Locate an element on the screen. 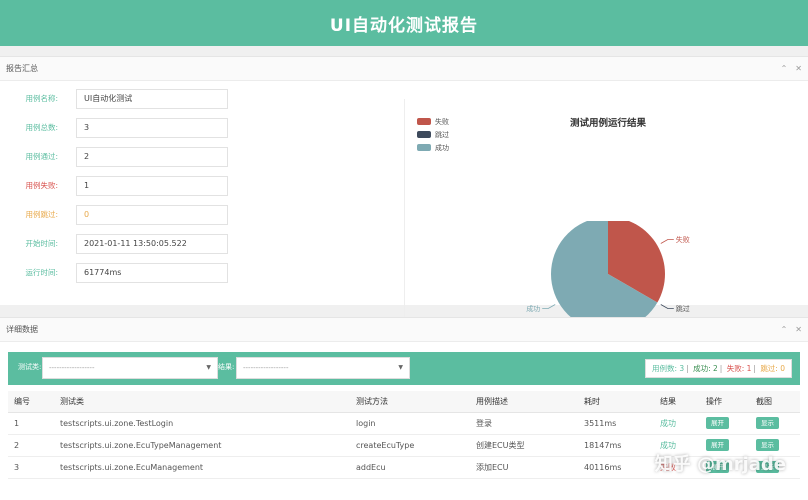 The image size is (808, 500). summary-panel-title: 报告汇总 is located at coordinates (22, 68).